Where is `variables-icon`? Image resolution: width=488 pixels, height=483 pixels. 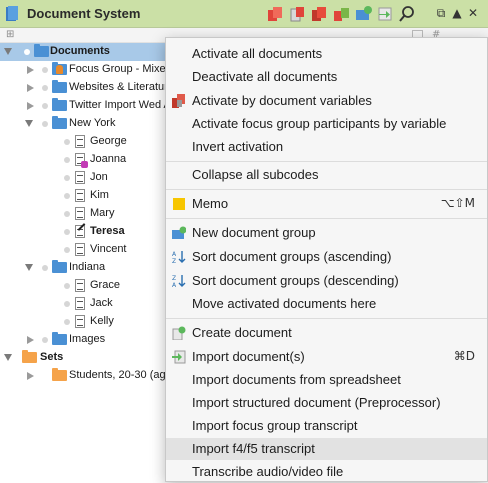
variables-icon is located at coordinates (178, 101).